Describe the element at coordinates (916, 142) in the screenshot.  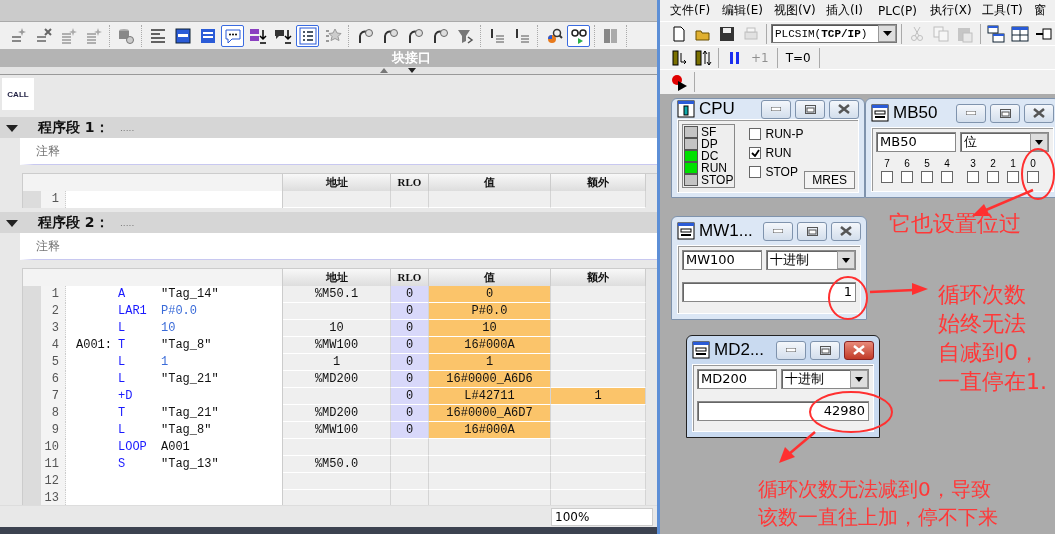
I see `address-field: MB50` at that location.